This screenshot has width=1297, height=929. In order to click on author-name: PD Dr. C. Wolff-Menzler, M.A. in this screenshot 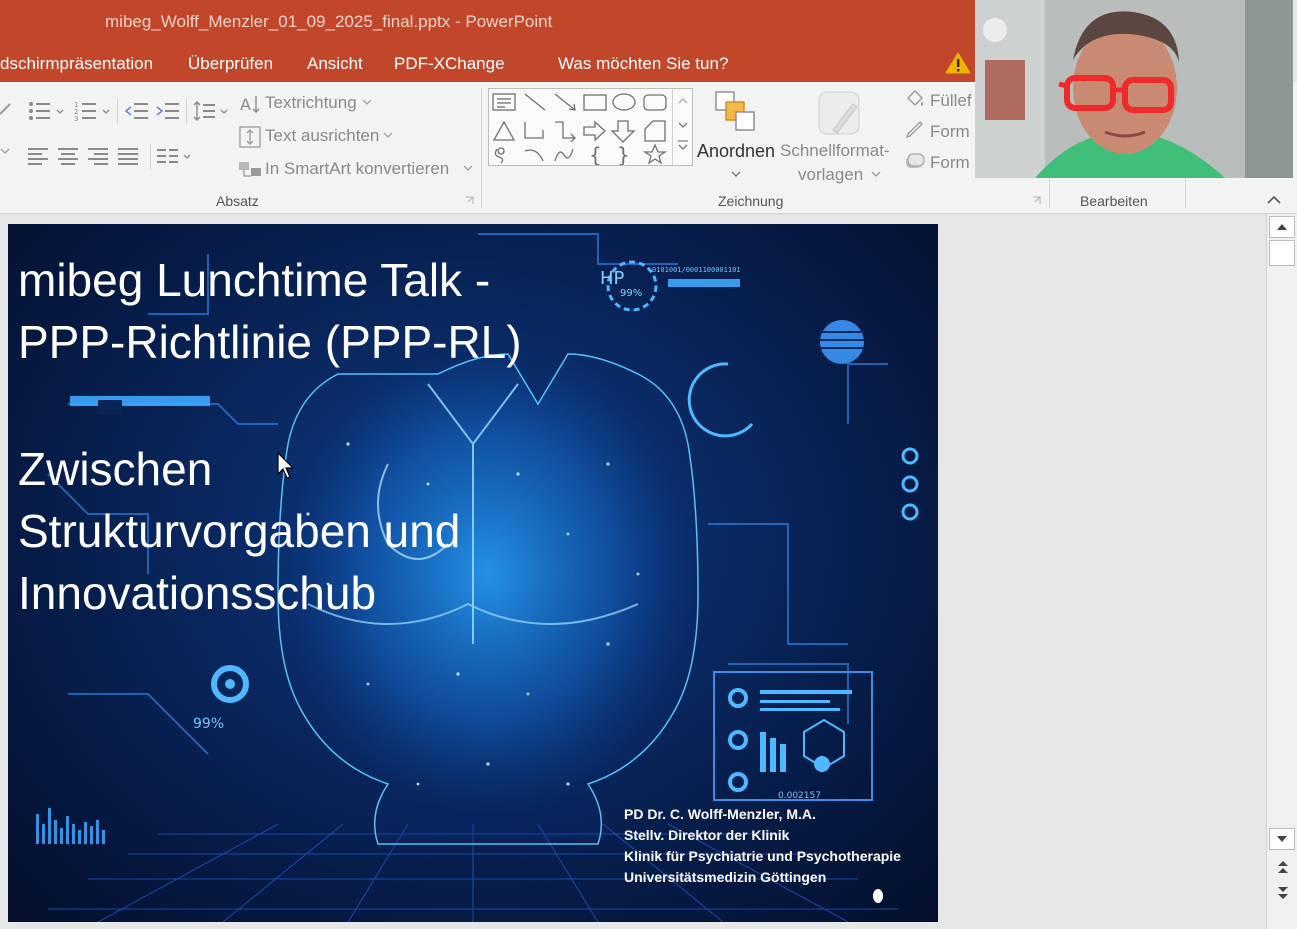, I will do `click(720, 814)`.